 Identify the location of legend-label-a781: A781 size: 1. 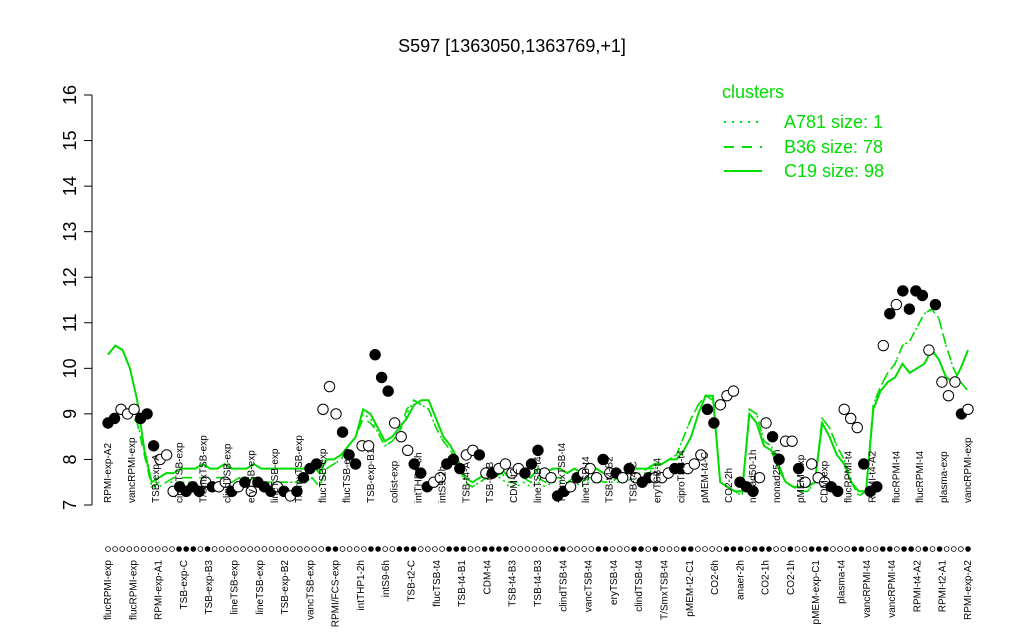
(833, 122).